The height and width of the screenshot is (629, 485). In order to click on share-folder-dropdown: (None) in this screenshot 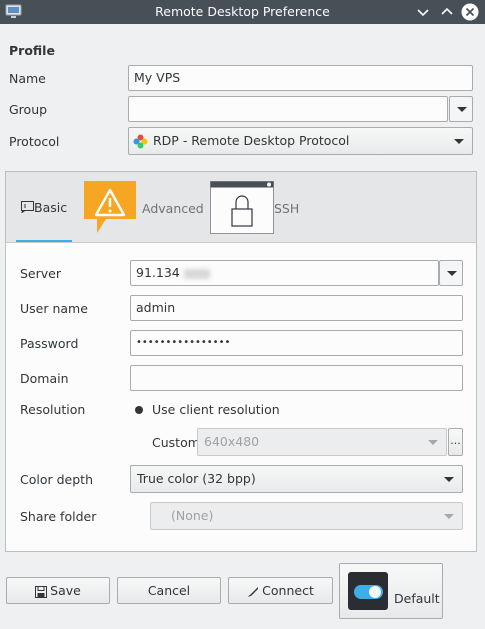, I will do `click(306, 516)`.